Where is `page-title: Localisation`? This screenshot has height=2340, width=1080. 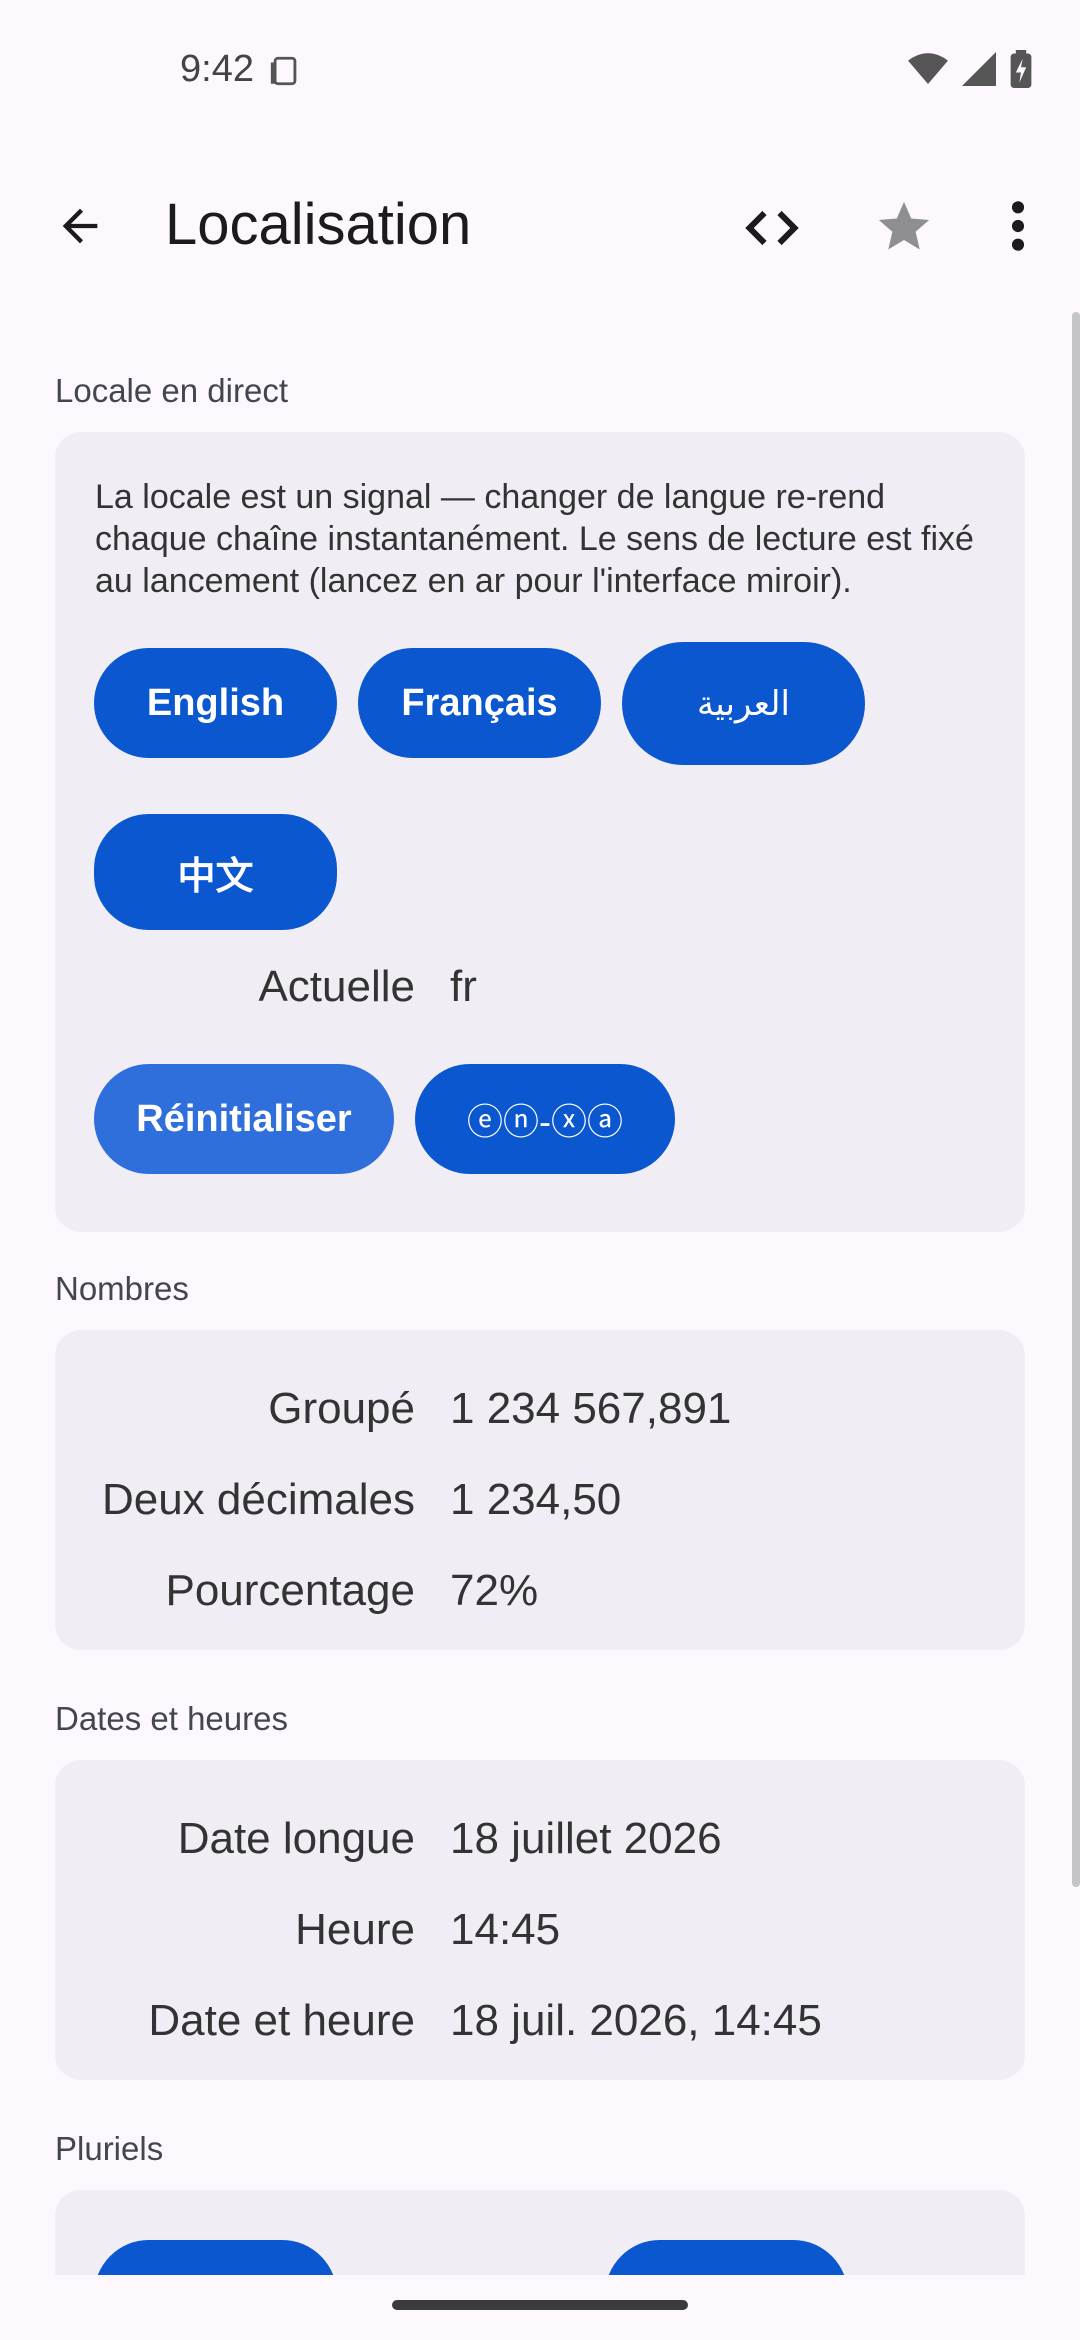
page-title: Localisation is located at coordinates (318, 224).